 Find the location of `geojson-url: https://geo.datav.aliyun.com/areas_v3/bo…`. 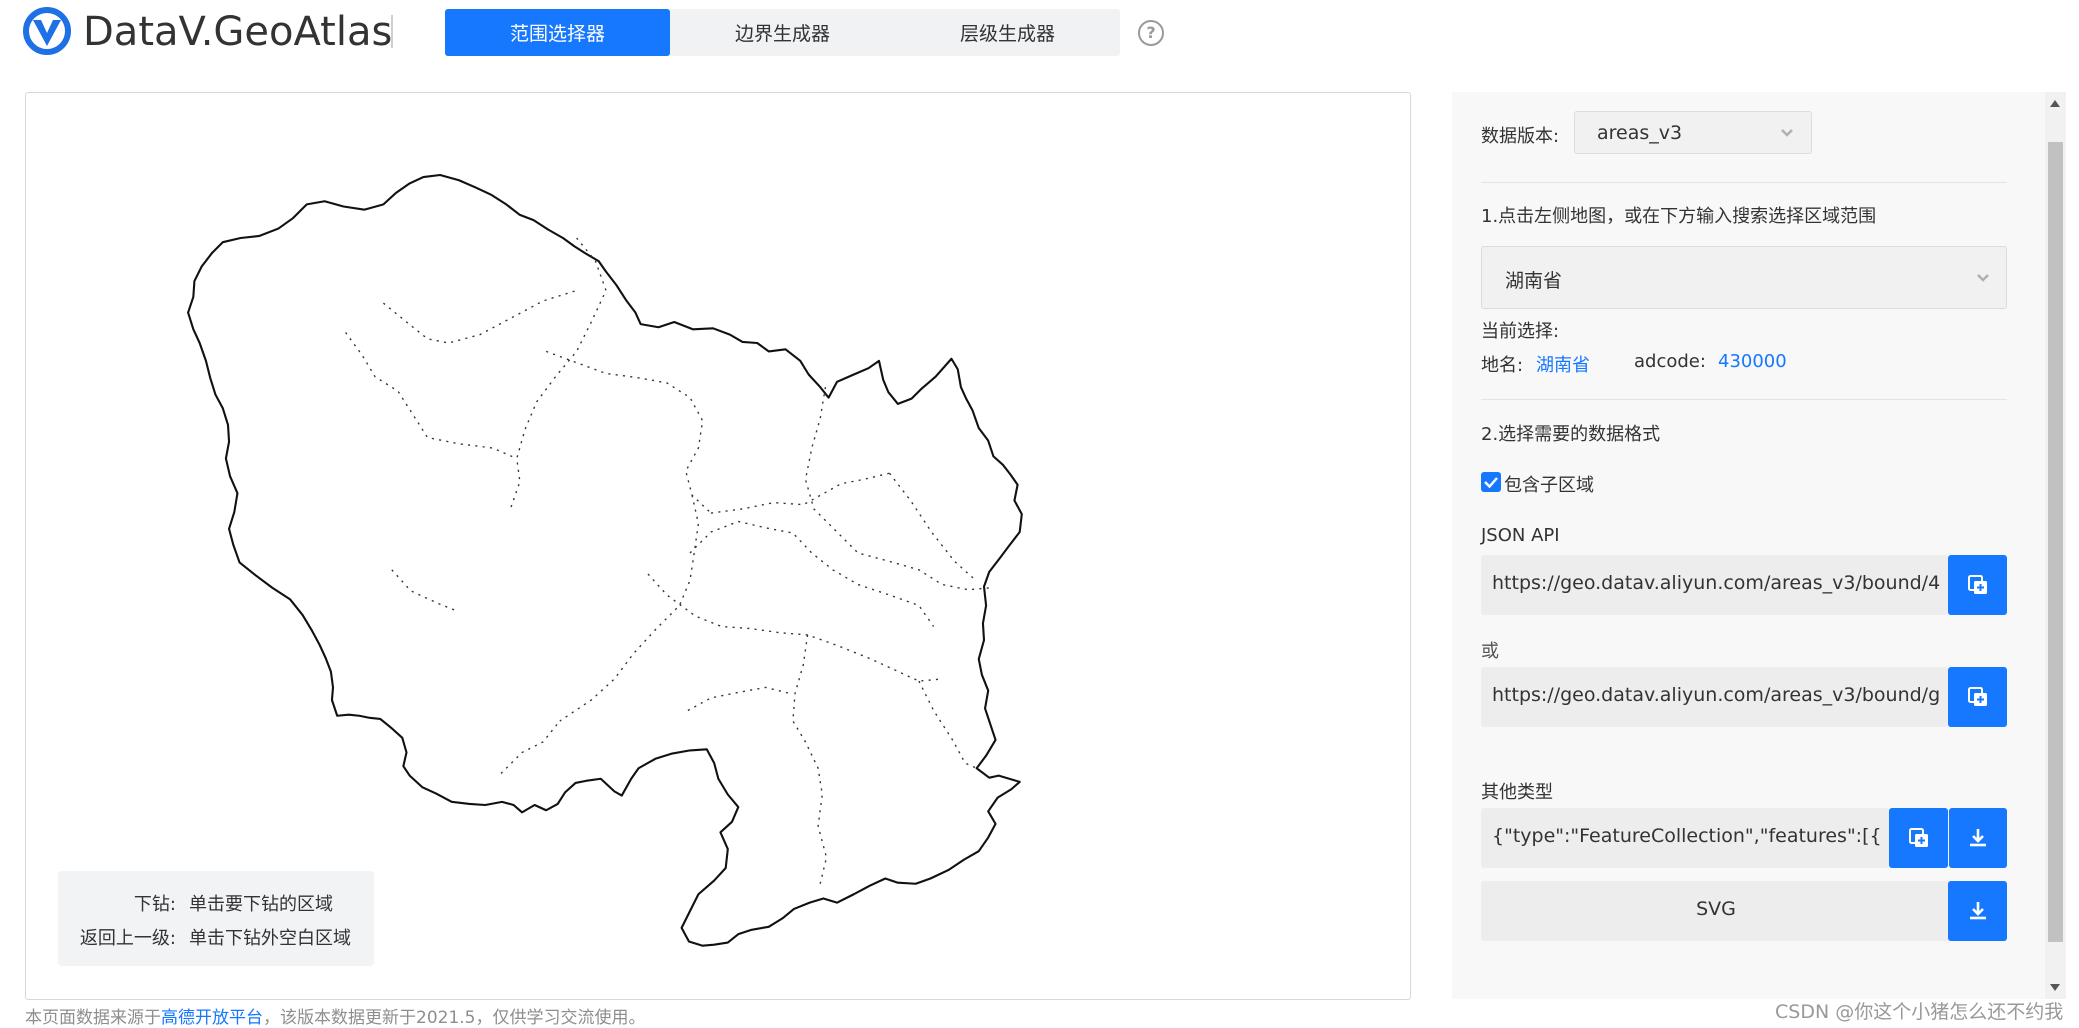

geojson-url: https://geo.datav.aliyun.com/areas_v3/bo… is located at coordinates (1716, 695).